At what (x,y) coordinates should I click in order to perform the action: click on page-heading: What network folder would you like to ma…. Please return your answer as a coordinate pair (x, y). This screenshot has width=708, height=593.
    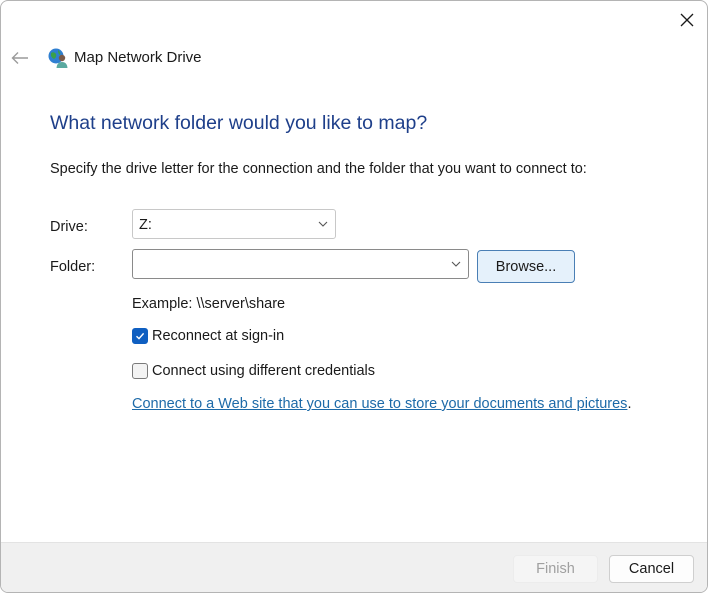
    Looking at the image, I should click on (239, 123).